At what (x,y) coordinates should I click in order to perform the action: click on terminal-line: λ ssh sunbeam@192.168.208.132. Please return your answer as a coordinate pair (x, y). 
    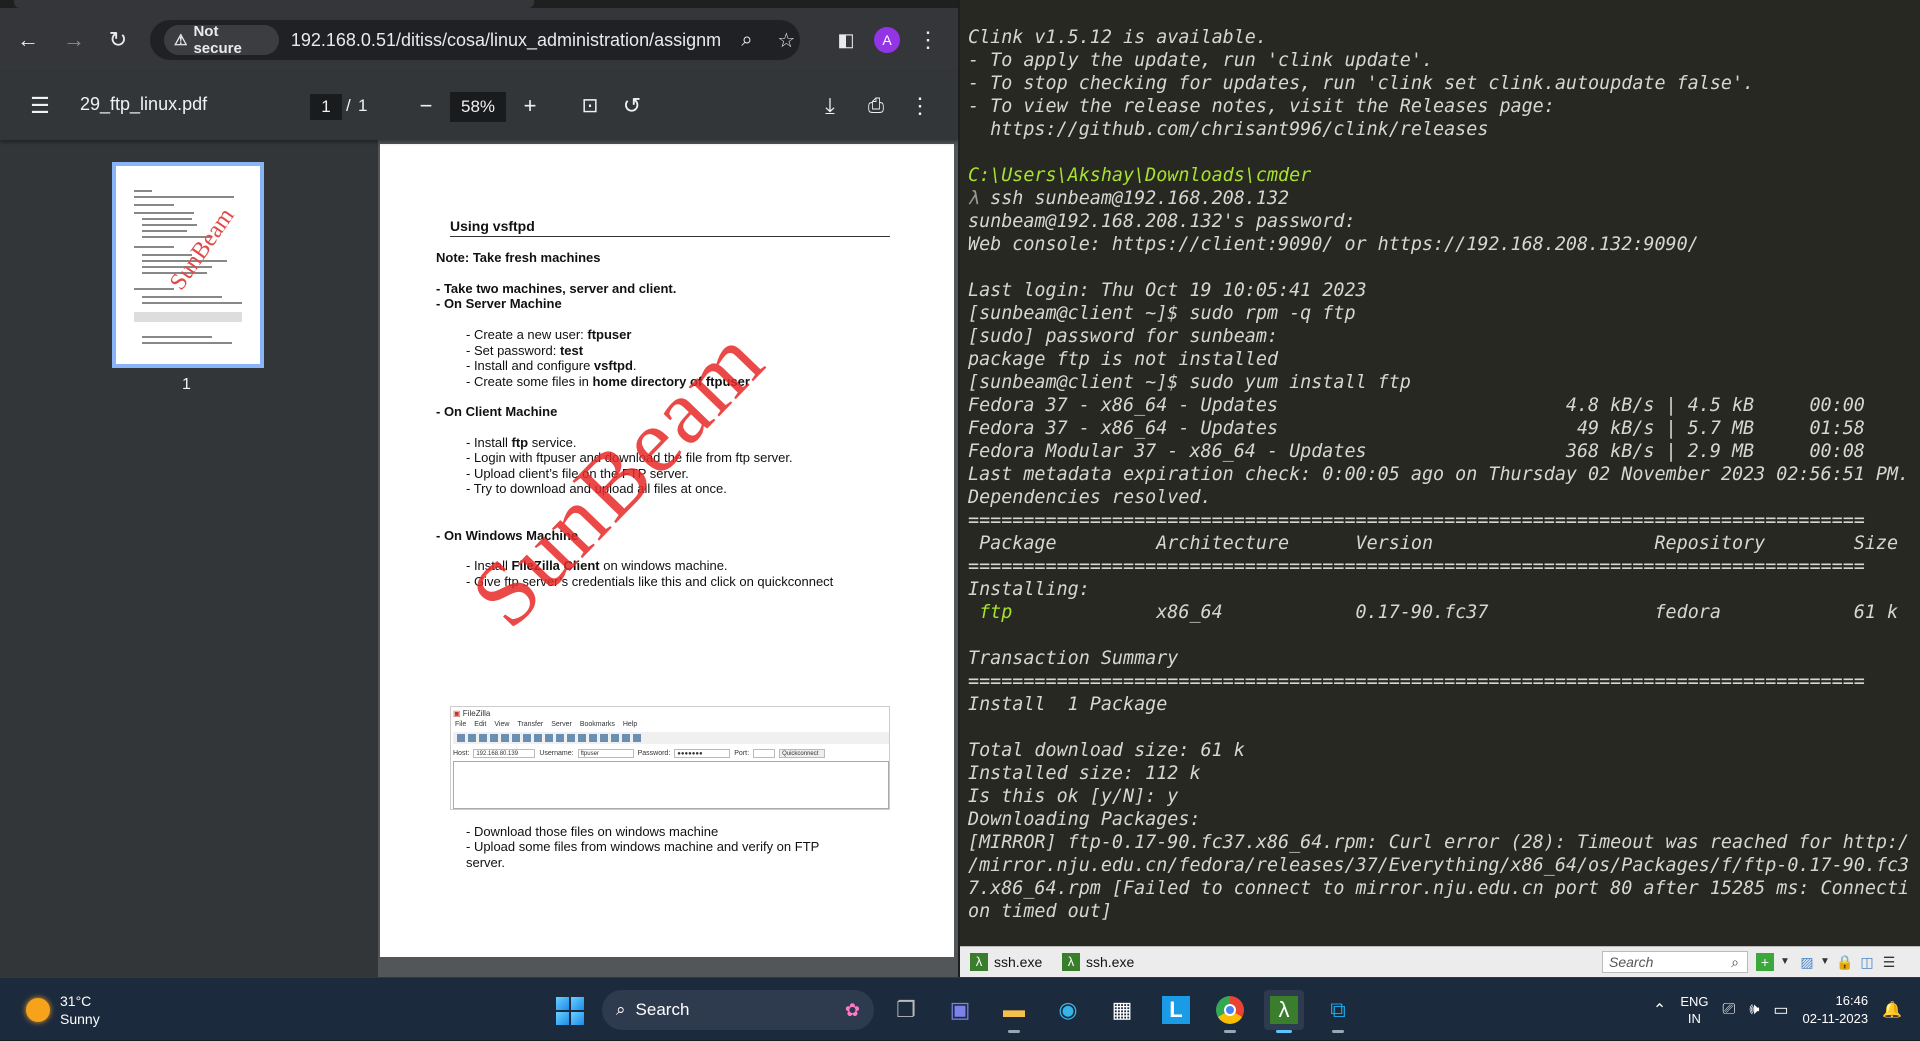
    Looking at the image, I should click on (1129, 198).